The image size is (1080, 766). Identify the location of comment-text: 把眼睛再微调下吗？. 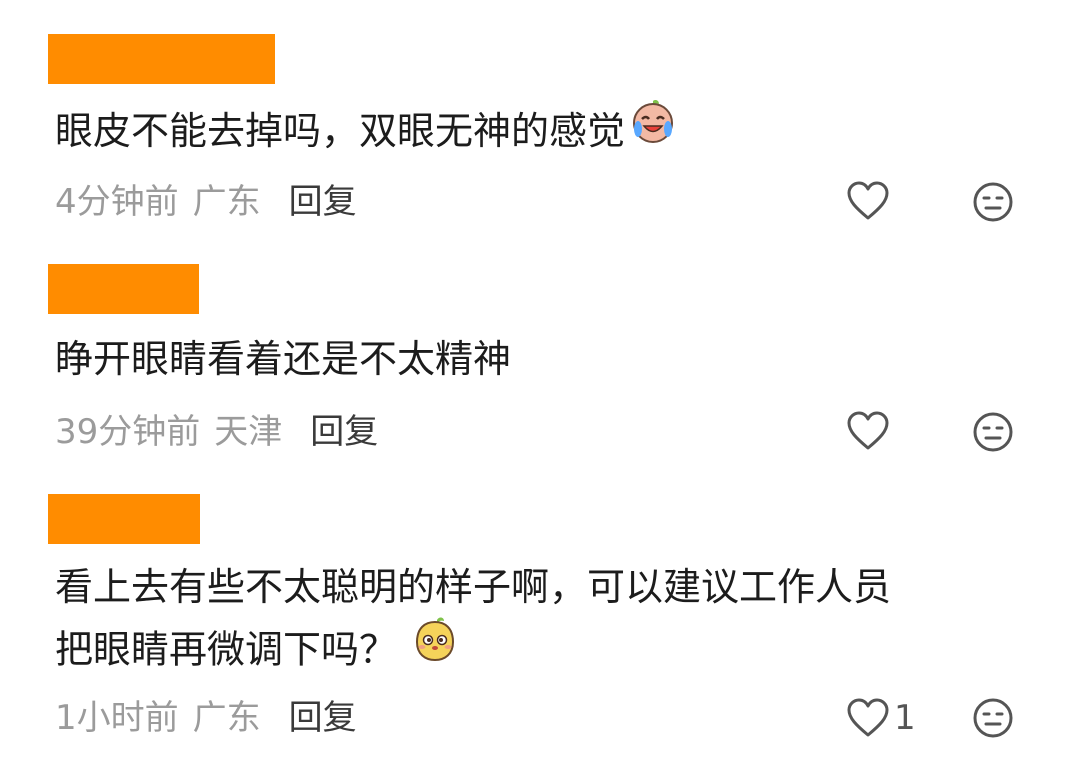
(257, 651).